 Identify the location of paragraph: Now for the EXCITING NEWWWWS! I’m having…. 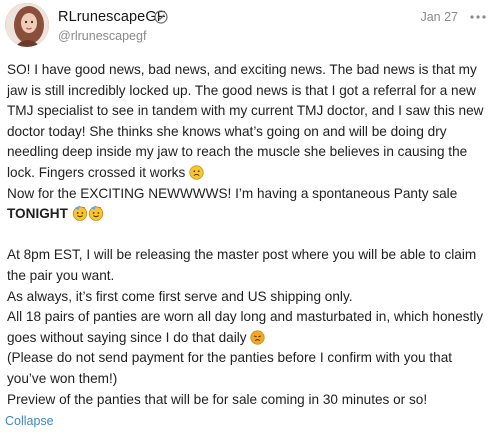
(251, 204).